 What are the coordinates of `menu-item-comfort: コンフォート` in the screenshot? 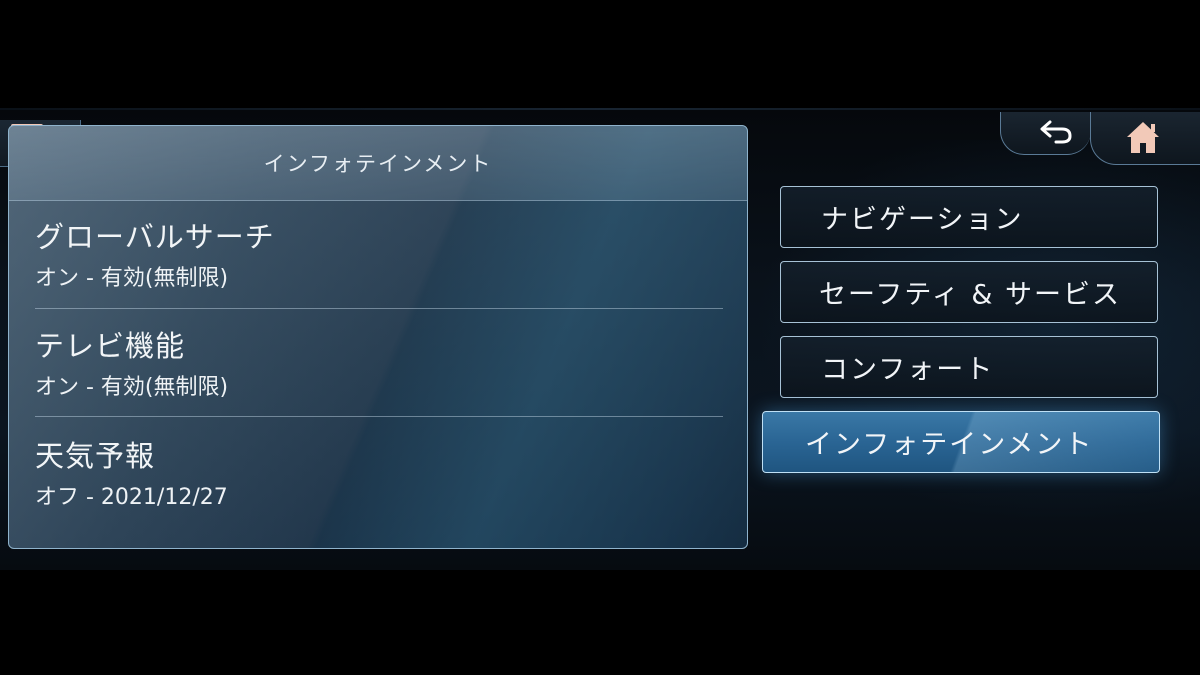 It's located at (969, 367).